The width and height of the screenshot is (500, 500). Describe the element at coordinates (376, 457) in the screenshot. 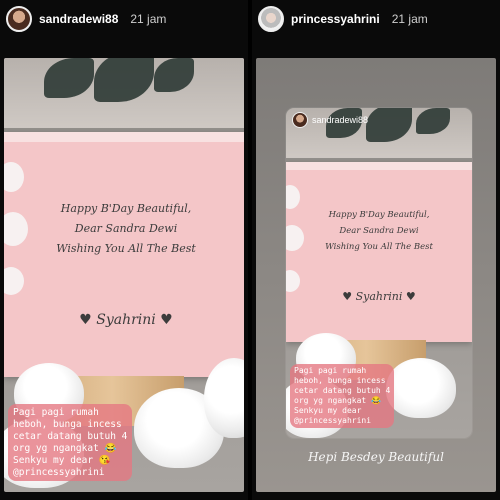

I see `overlay-text: Hepi Besdey Beautiful` at that location.